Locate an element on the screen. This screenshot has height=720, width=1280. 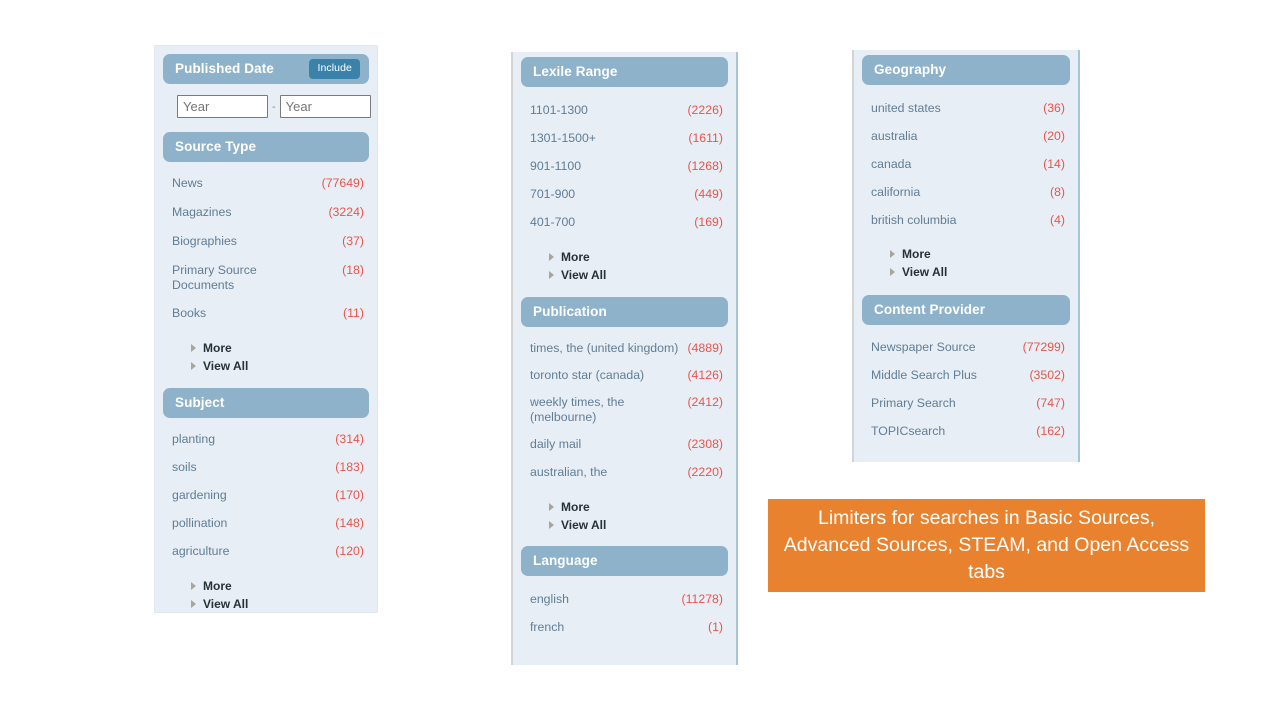
facet-group-published-date: Published Date Include - is located at coordinates (266, 82).